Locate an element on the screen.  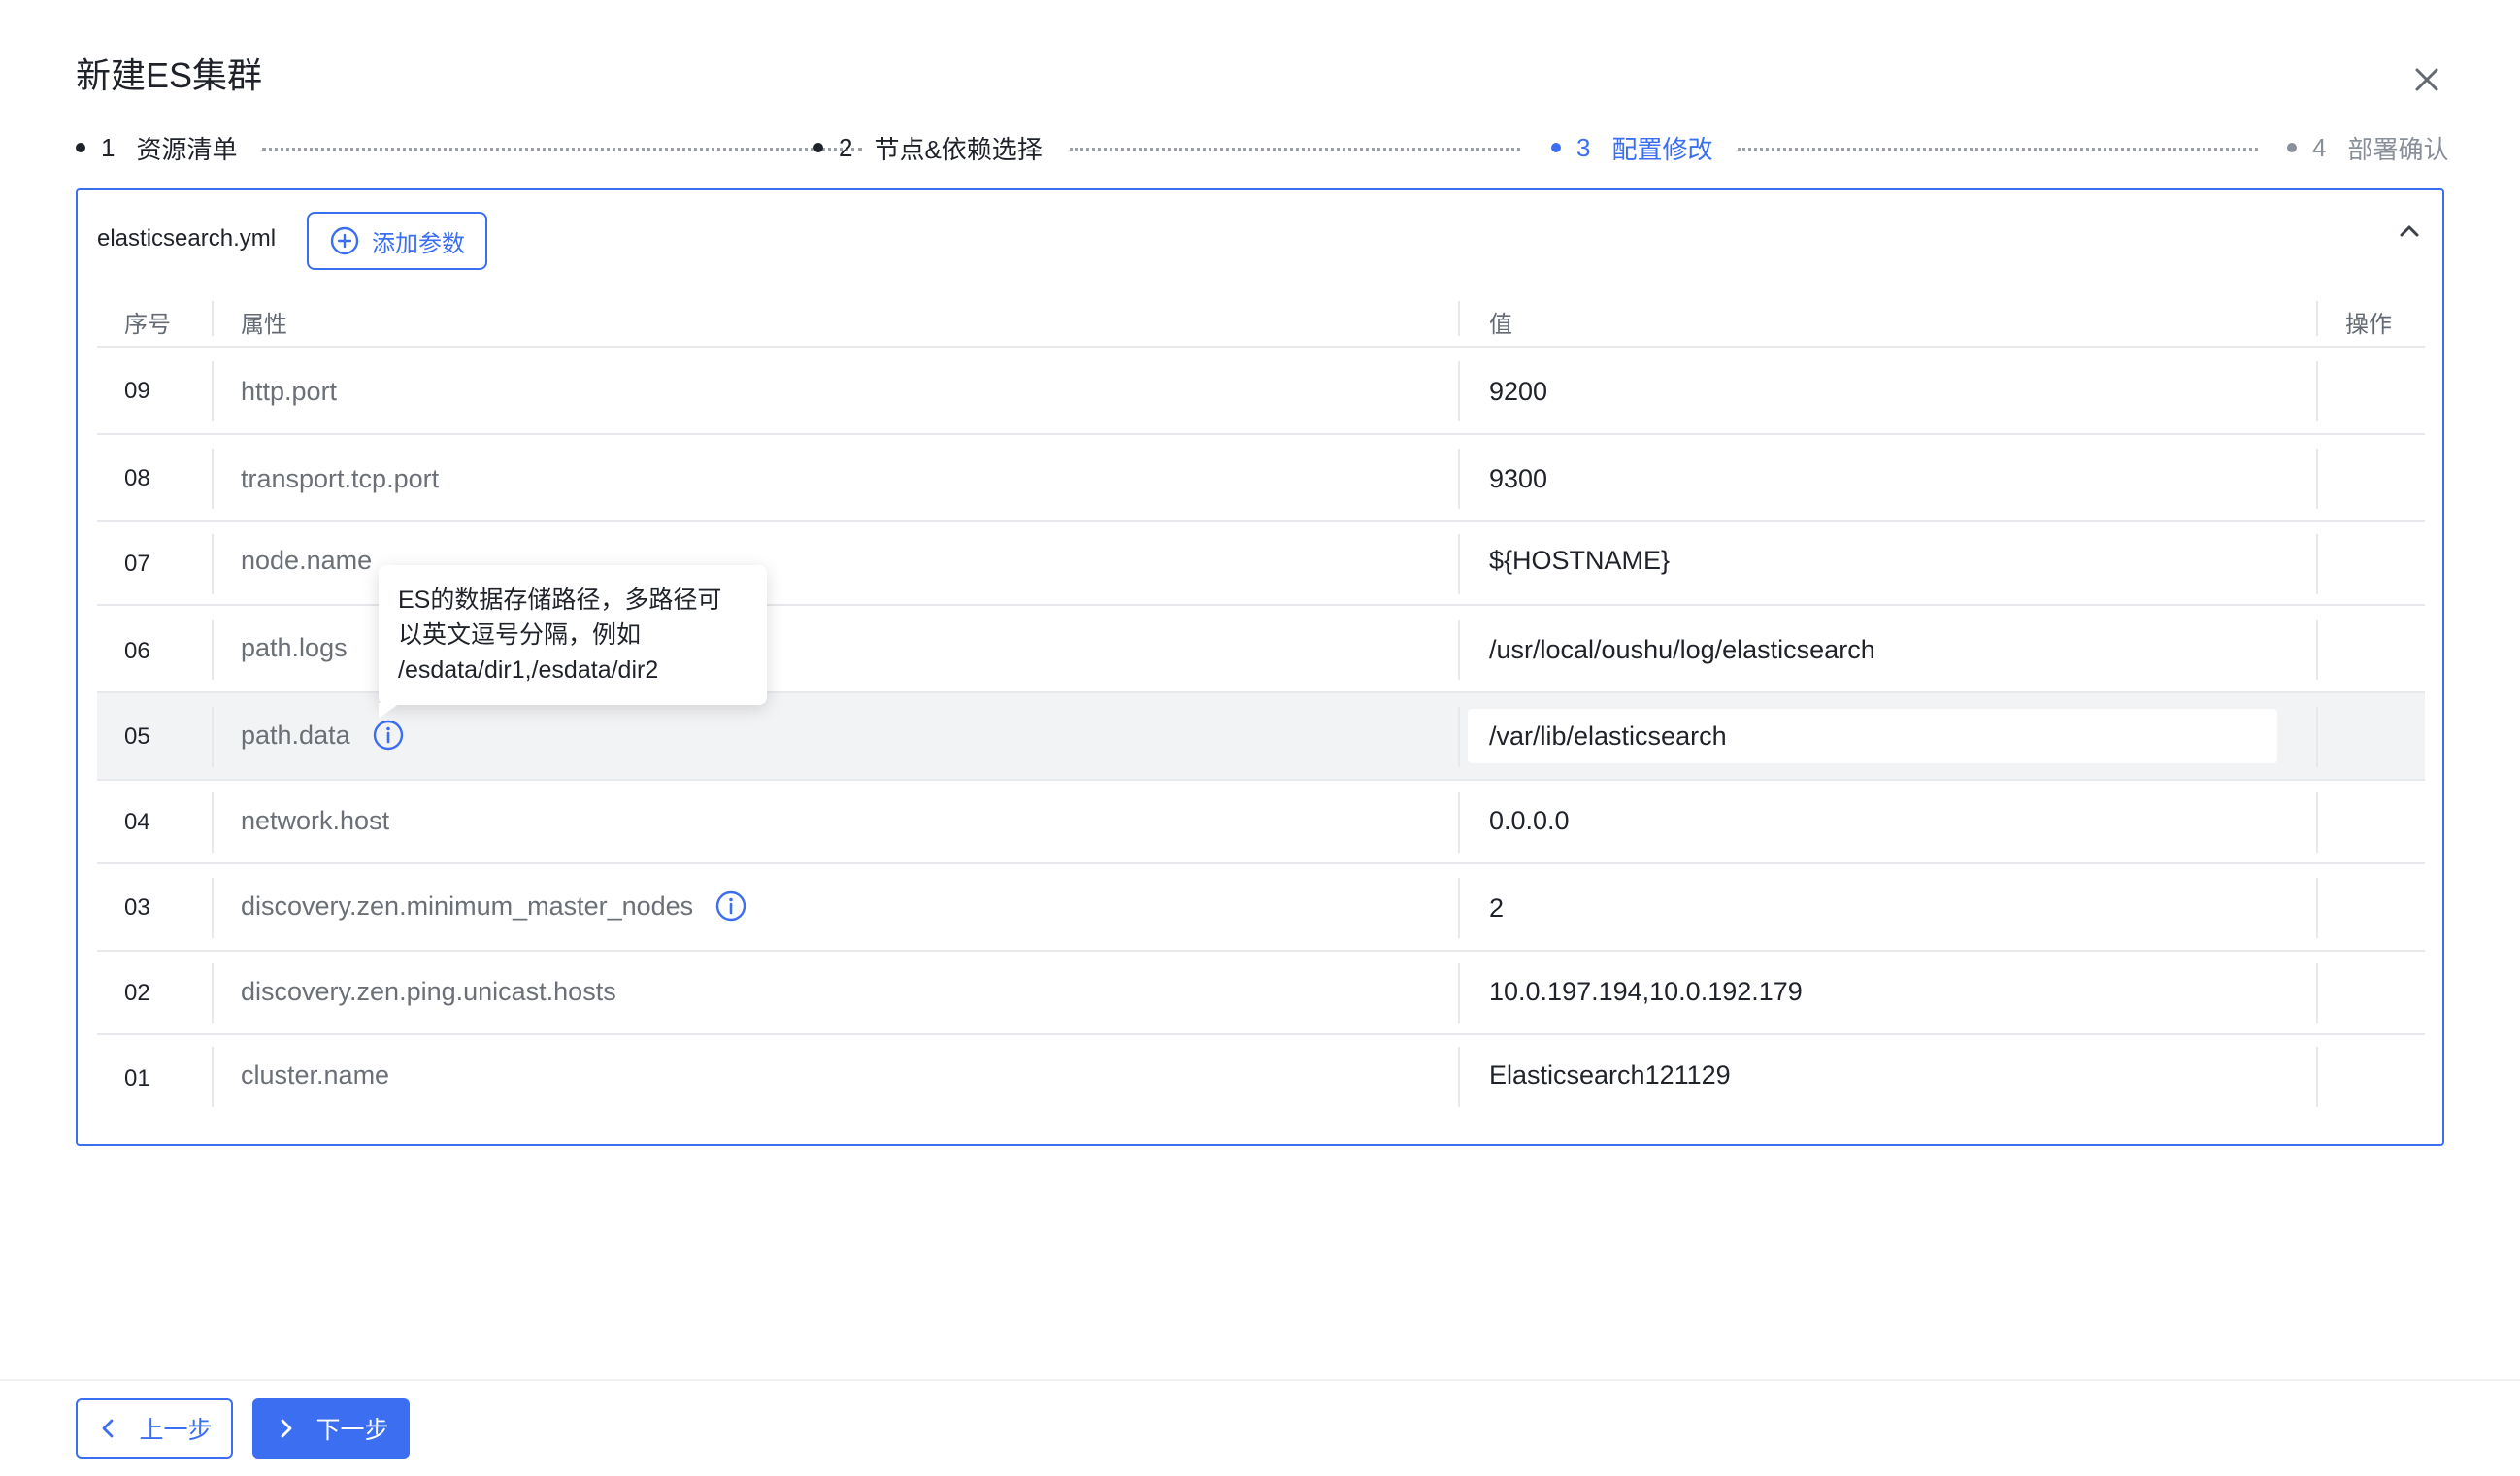
property-name: discovery.zen.minimum_master_nodes is located at coordinates (467, 906).